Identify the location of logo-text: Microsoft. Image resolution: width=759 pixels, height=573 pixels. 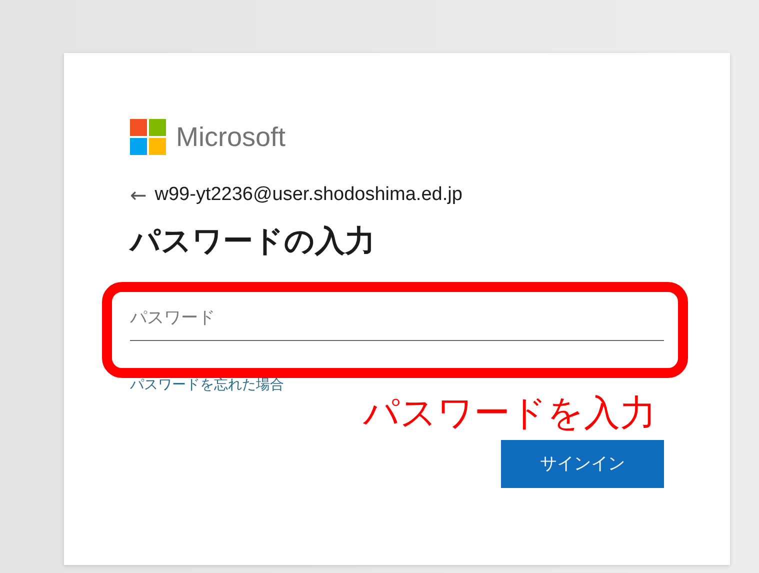
(231, 137).